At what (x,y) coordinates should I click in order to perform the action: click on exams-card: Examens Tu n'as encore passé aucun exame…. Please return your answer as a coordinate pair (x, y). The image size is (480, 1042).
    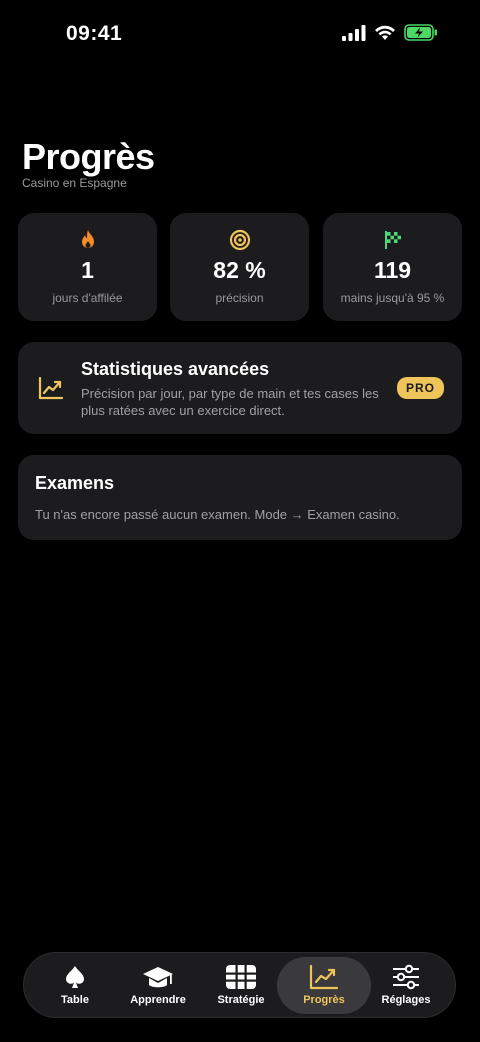
    Looking at the image, I should click on (240, 497).